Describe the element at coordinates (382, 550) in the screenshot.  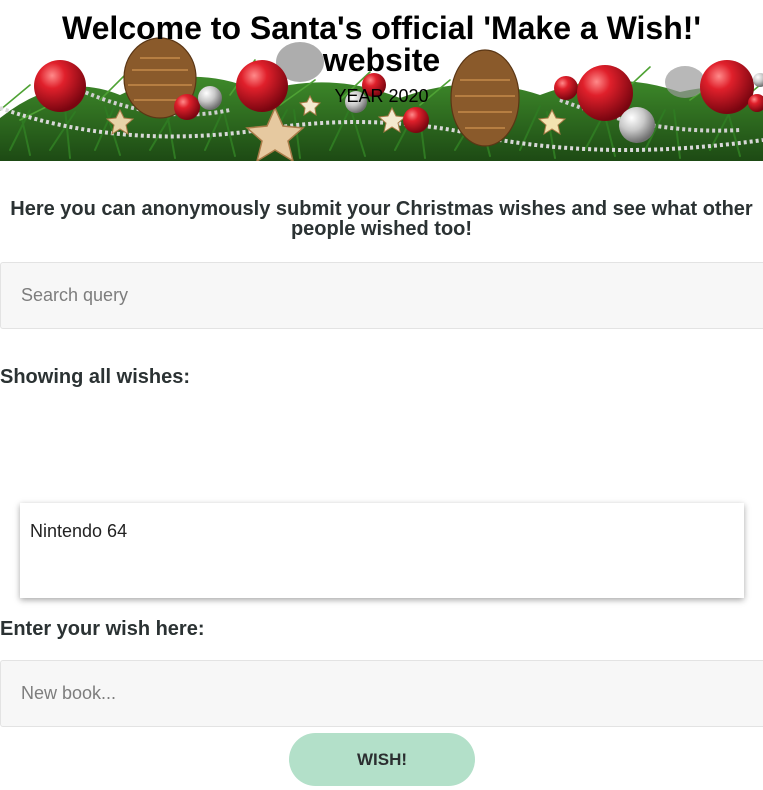
I see `wish-card: Nintendo 64` at that location.